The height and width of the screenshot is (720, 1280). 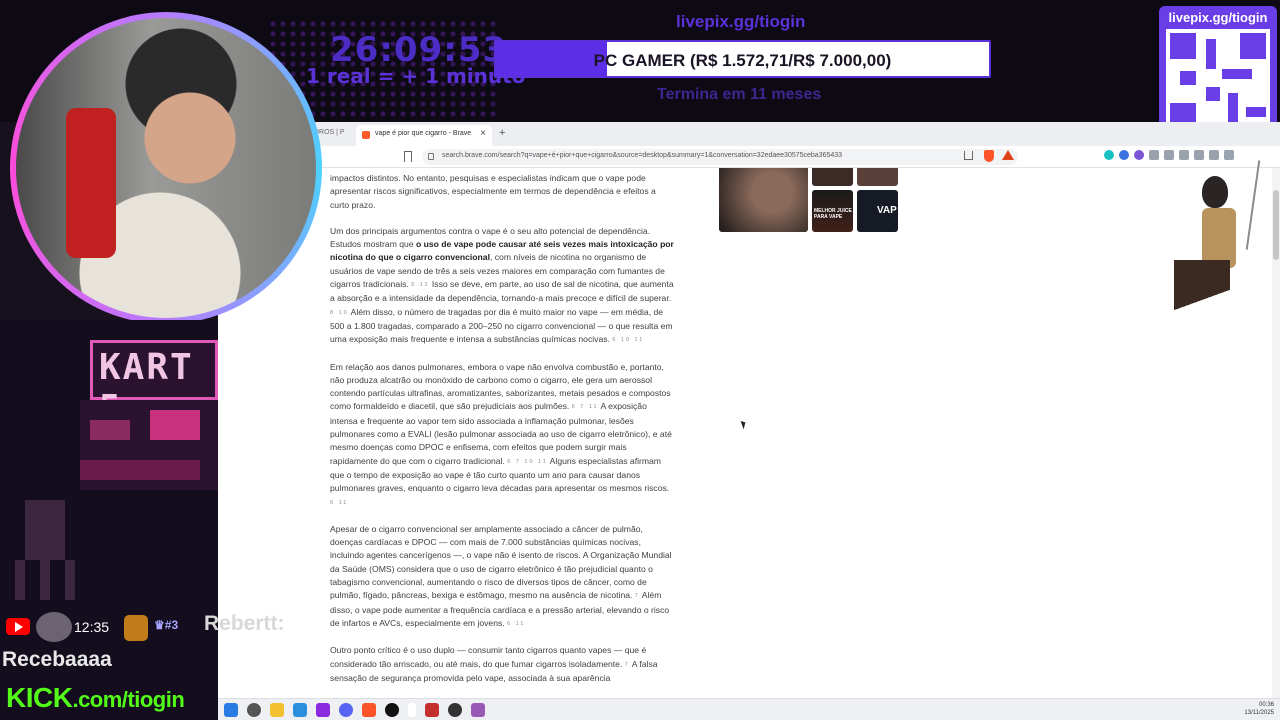 What do you see at coordinates (392, 710) in the screenshot?
I see `tiktok-icon` at bounding box center [392, 710].